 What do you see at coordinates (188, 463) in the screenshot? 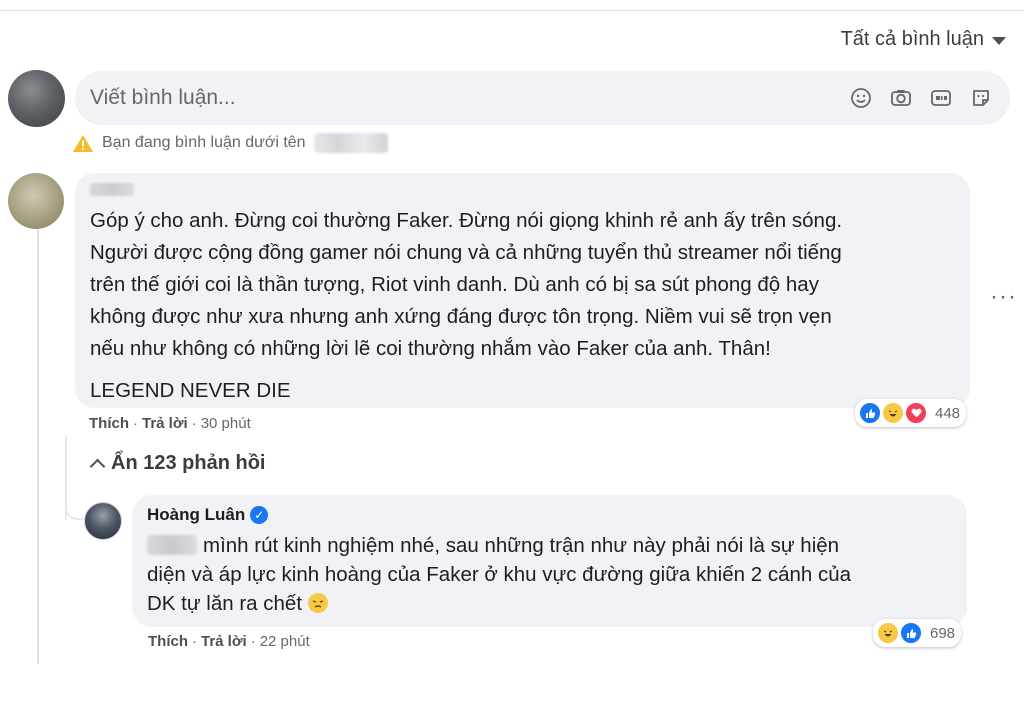
I see `hide-replies-label: Ẩn 123 phản hồi` at bounding box center [188, 463].